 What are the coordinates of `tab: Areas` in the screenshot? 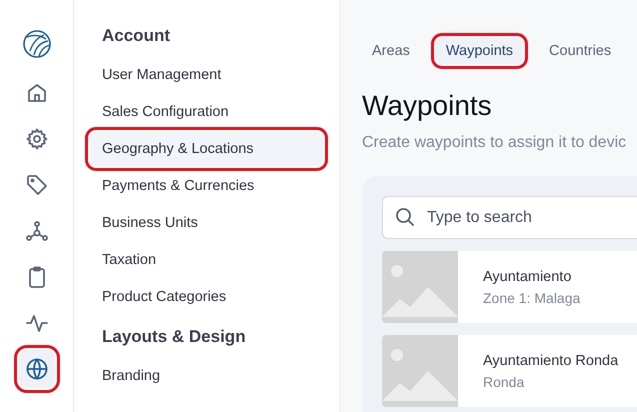 It's located at (391, 51).